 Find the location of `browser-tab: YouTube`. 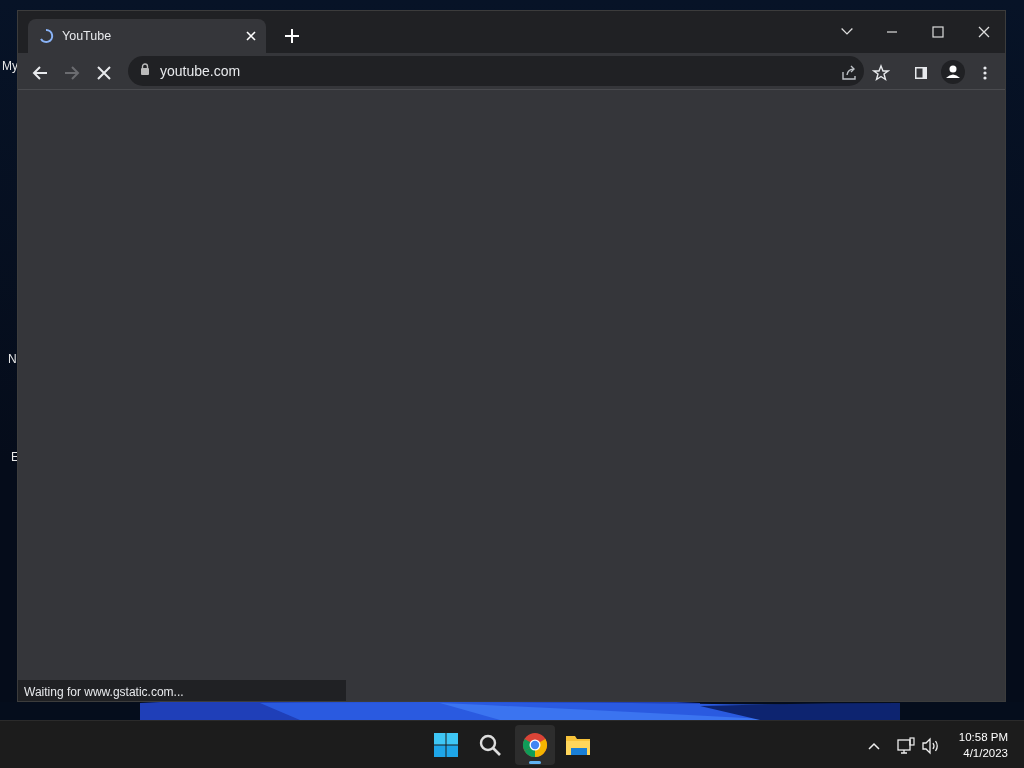

browser-tab: YouTube is located at coordinates (147, 36).